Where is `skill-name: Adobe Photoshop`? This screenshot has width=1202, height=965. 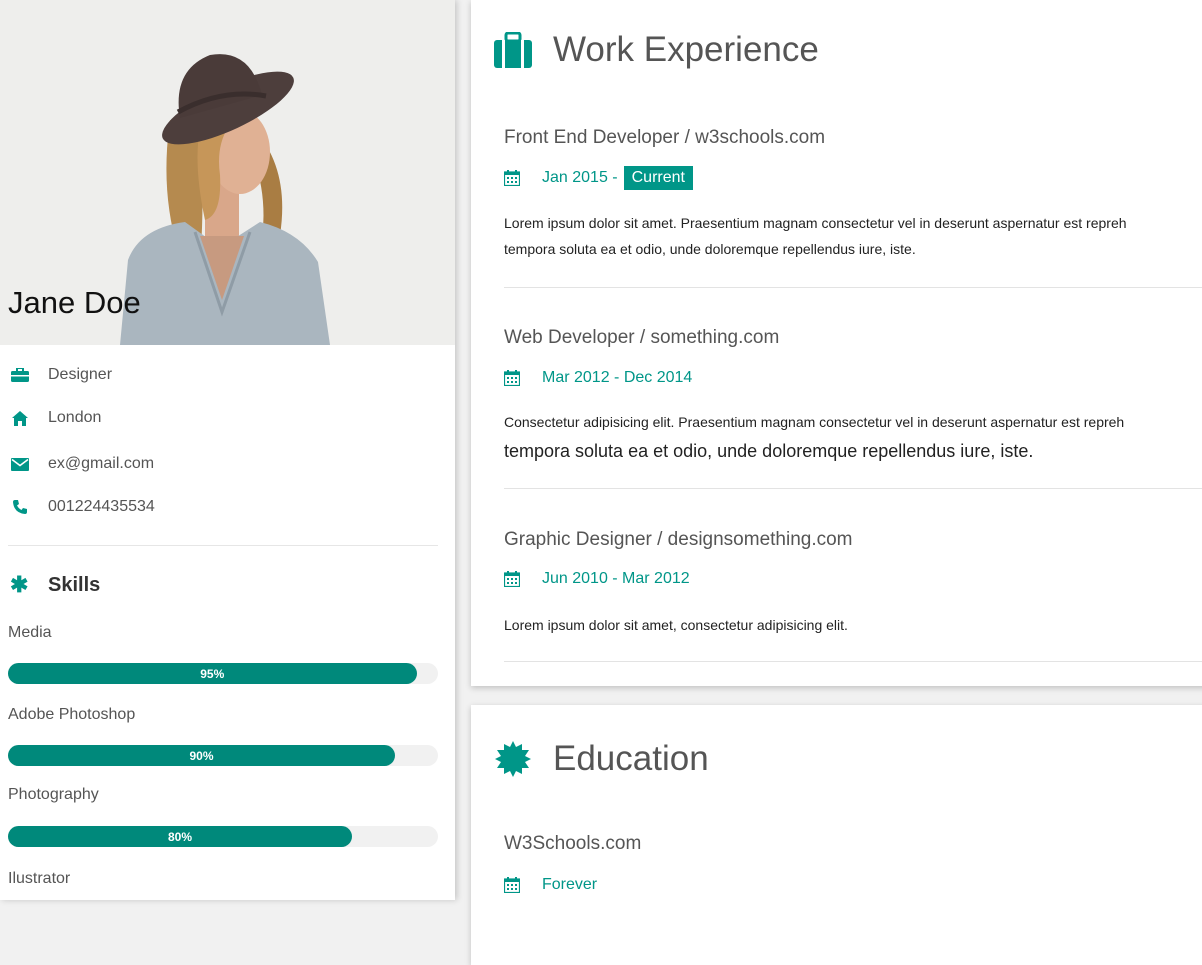 skill-name: Adobe Photoshop is located at coordinates (72, 714).